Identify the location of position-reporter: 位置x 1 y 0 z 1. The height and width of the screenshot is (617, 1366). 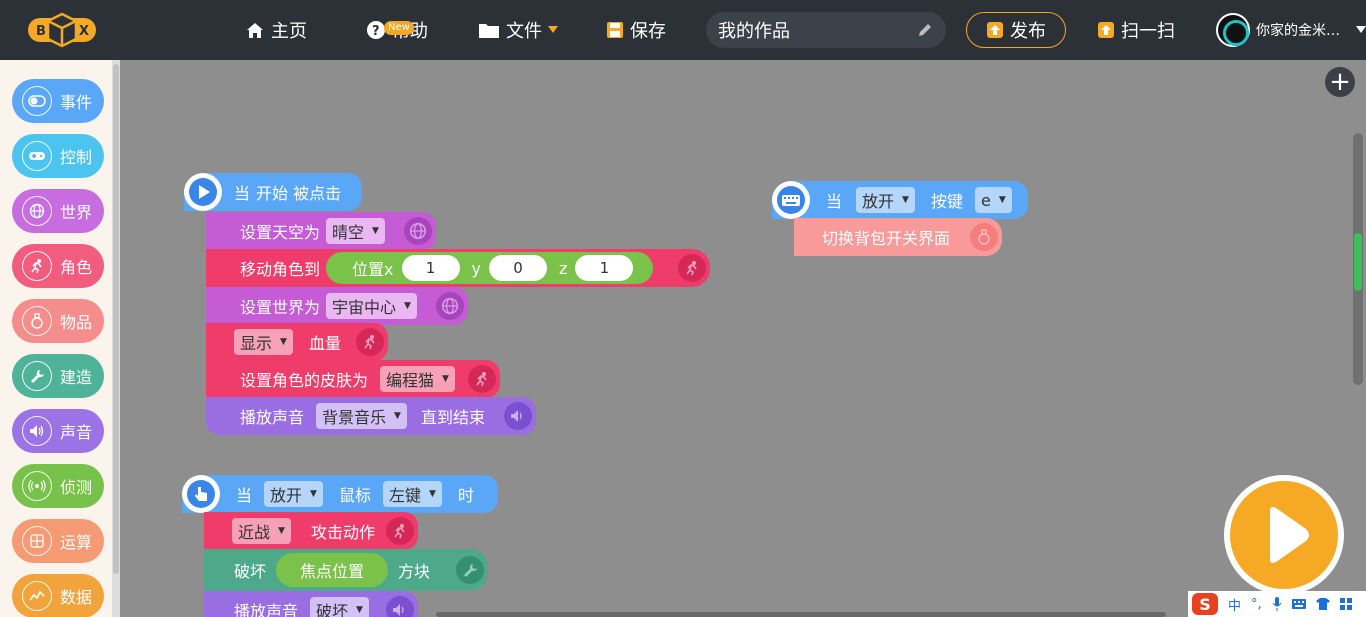
(490, 268).